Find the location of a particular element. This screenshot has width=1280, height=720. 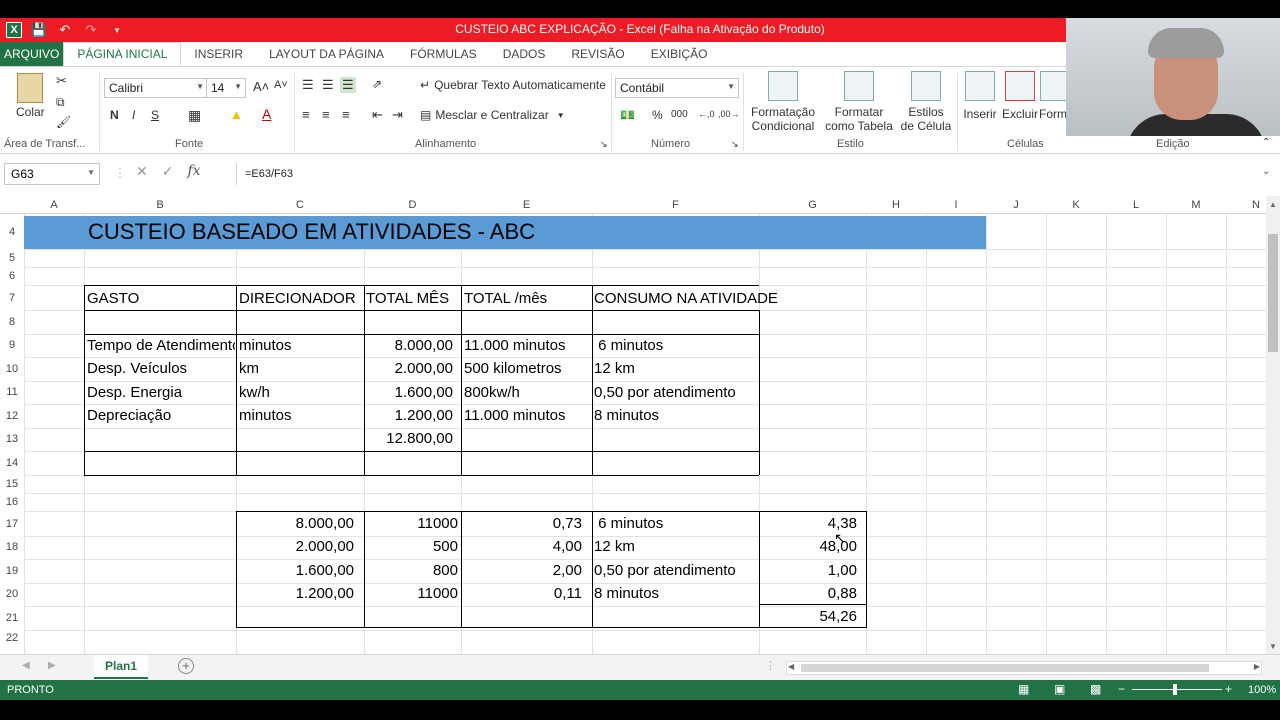

column-header: I is located at coordinates (956, 205).